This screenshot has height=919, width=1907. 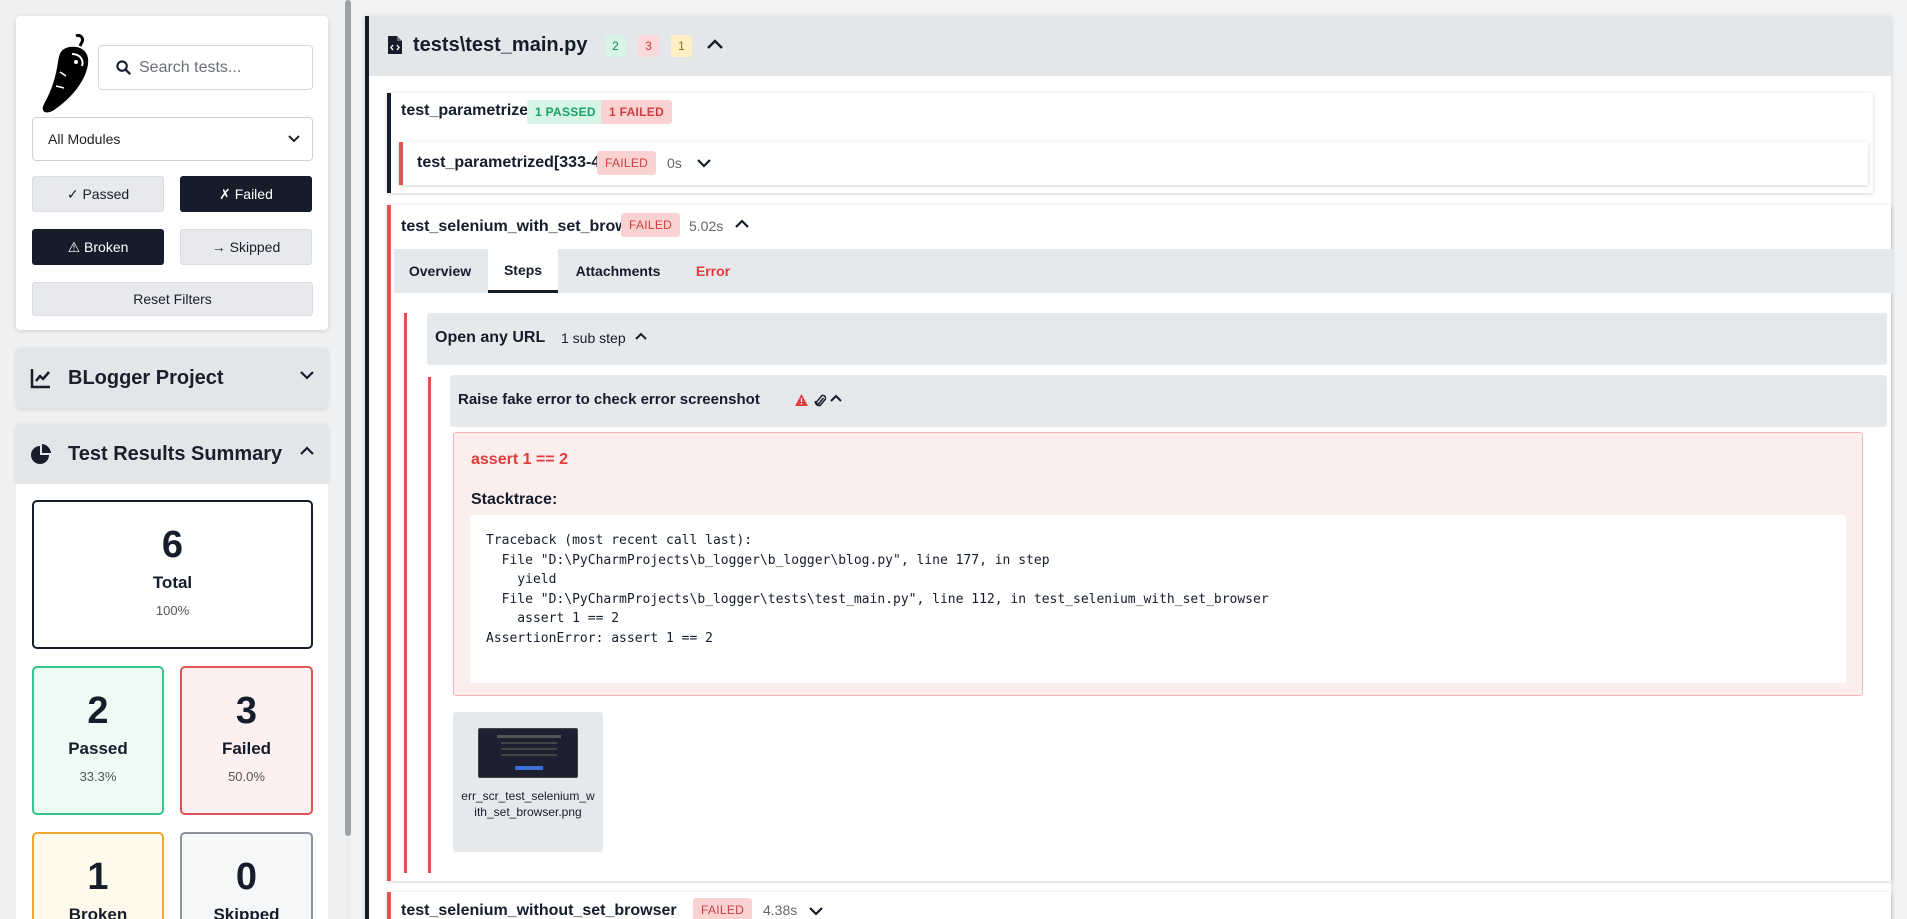 What do you see at coordinates (98, 247) in the screenshot?
I see `filter-broken-button: ⚠ Broken` at bounding box center [98, 247].